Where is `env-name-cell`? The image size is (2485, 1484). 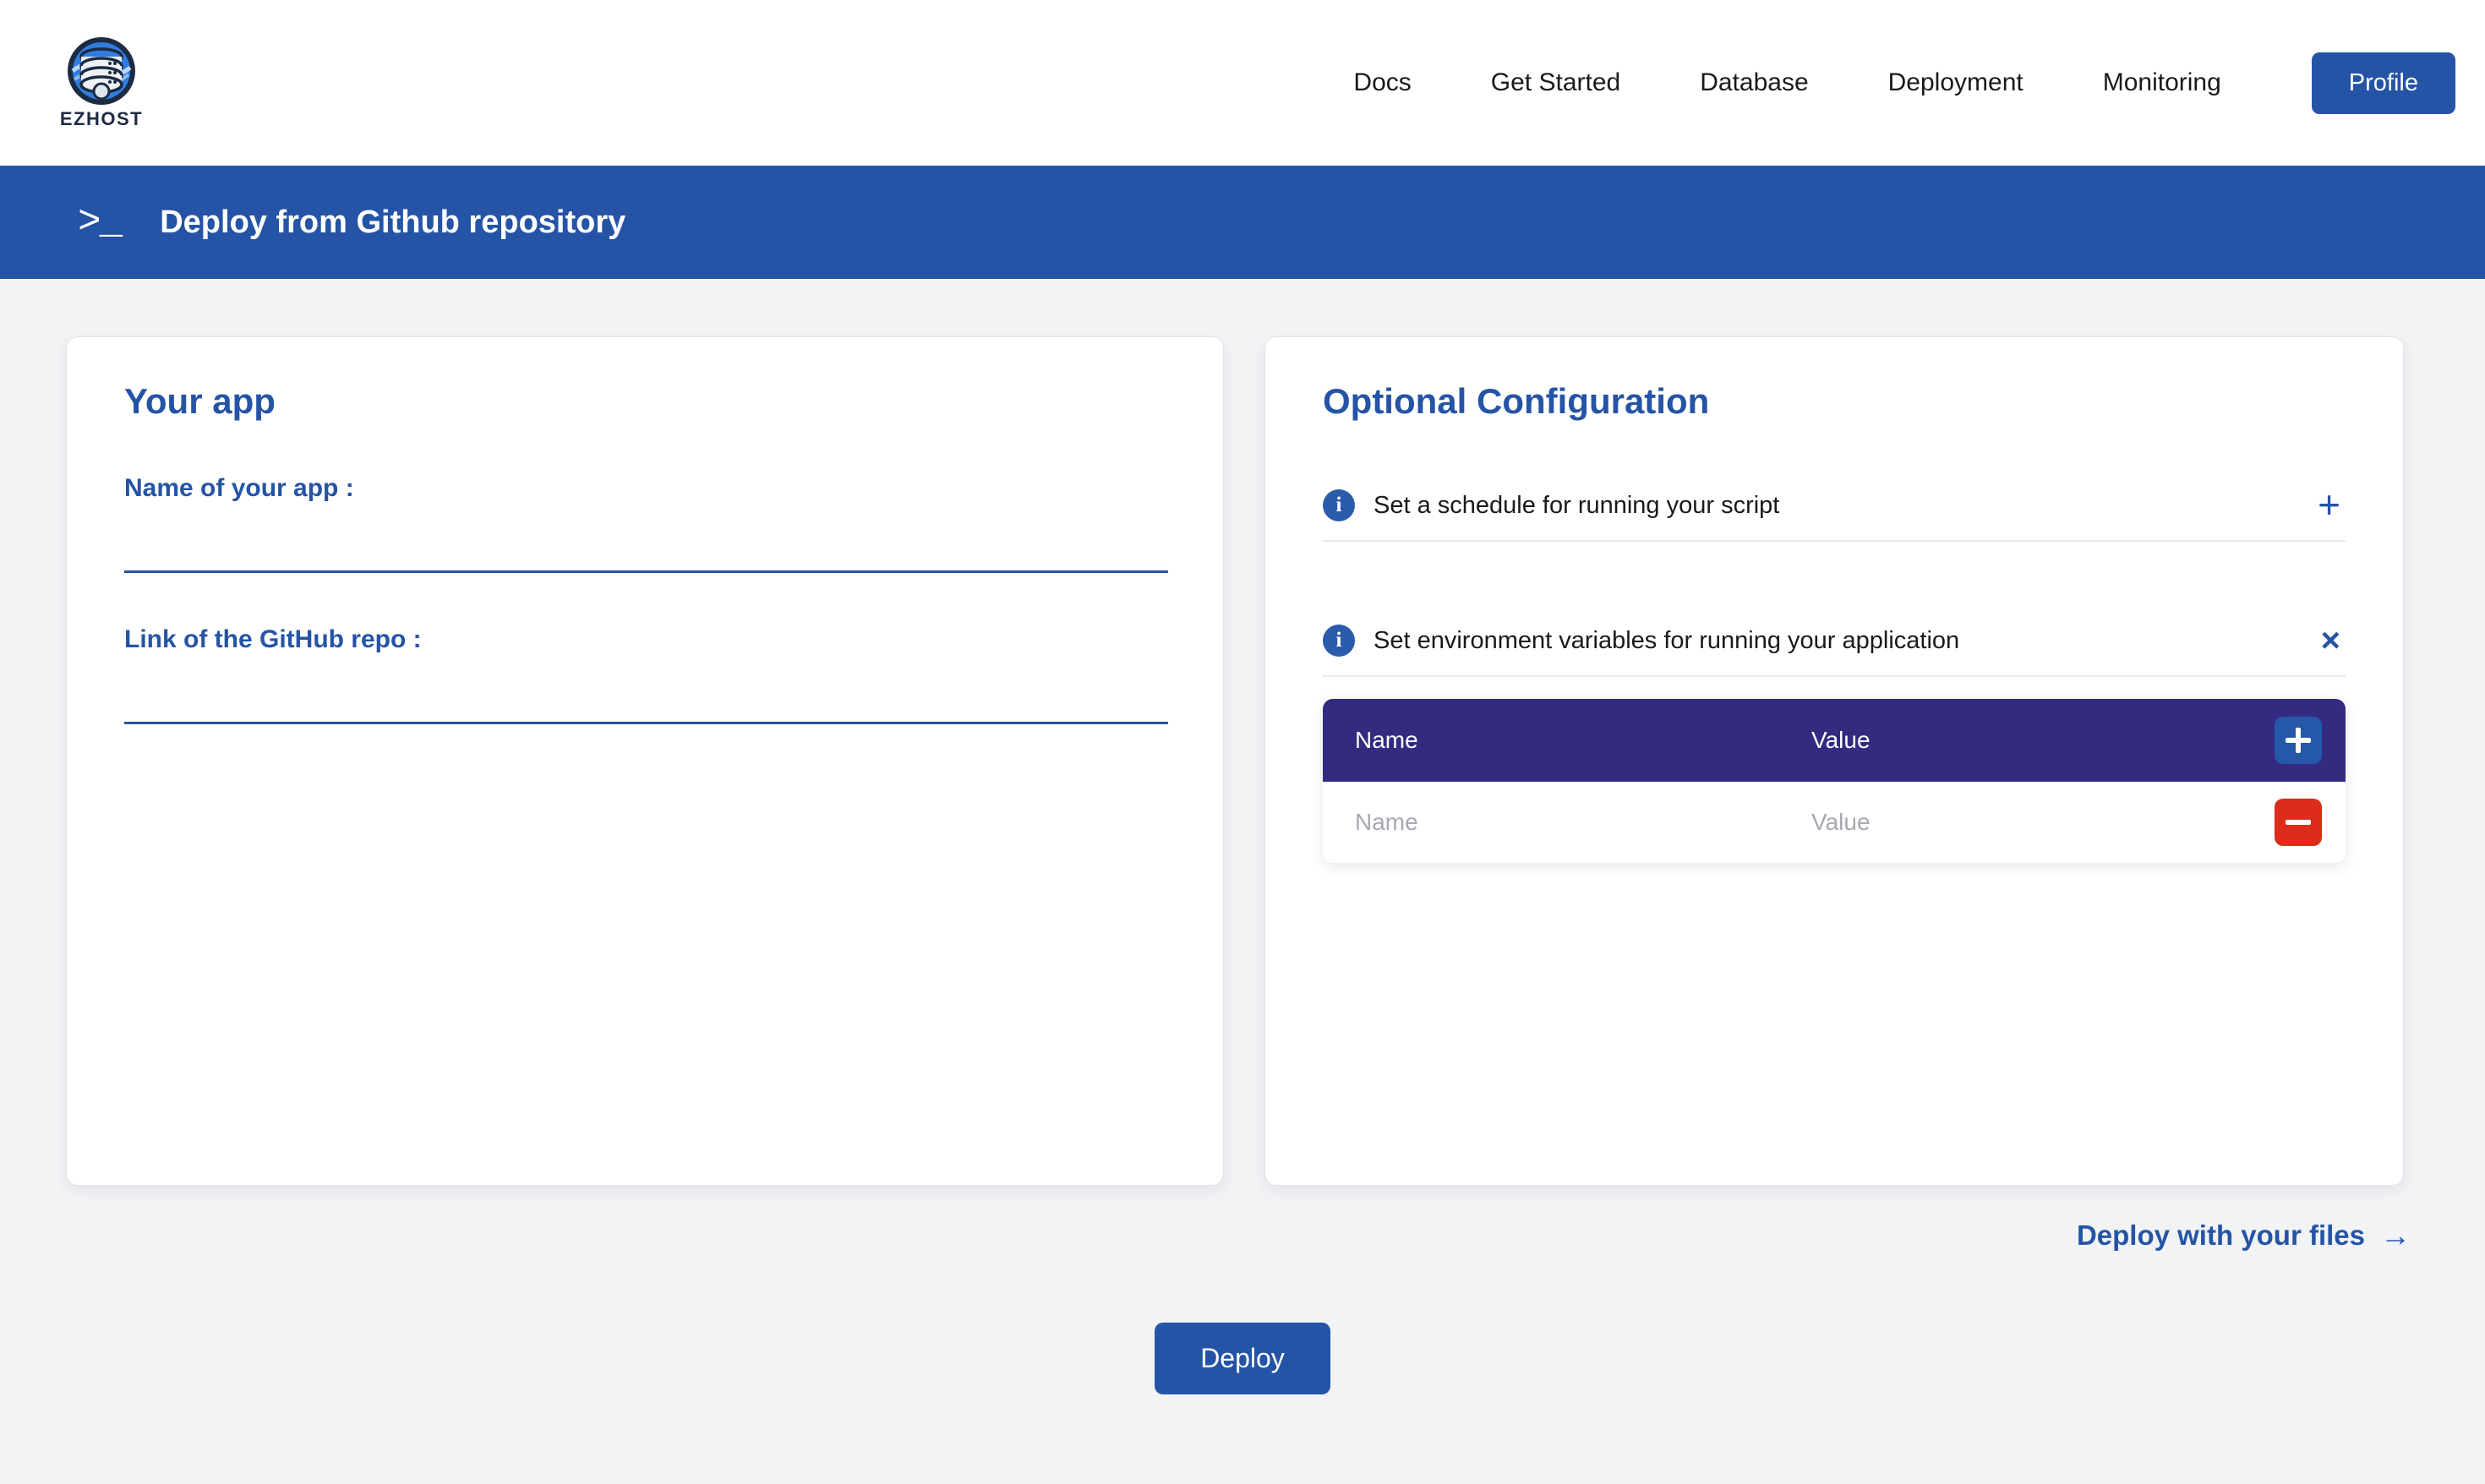
env-name-cell is located at coordinates (1583, 823).